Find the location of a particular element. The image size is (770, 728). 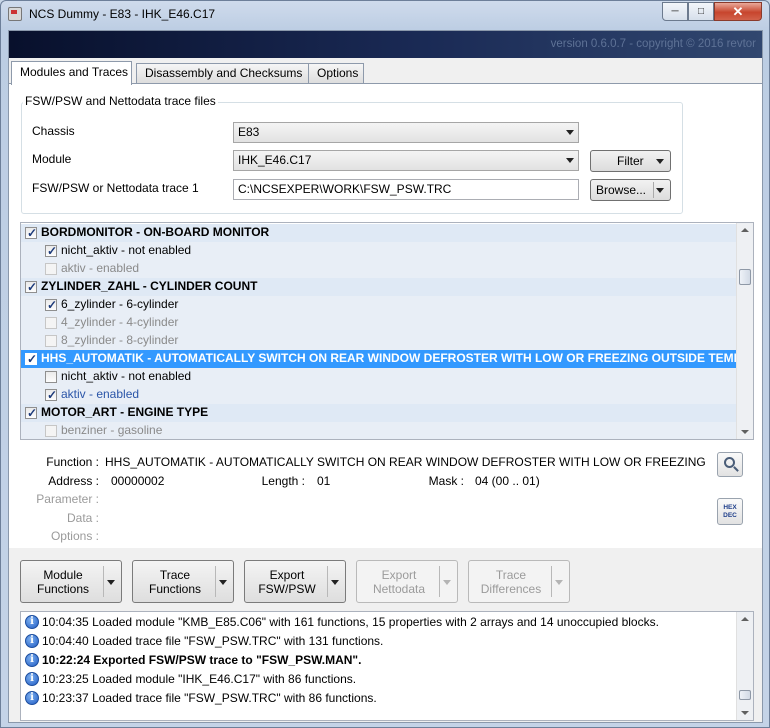

trace-functions-button: Trace Functions is located at coordinates (183, 581).